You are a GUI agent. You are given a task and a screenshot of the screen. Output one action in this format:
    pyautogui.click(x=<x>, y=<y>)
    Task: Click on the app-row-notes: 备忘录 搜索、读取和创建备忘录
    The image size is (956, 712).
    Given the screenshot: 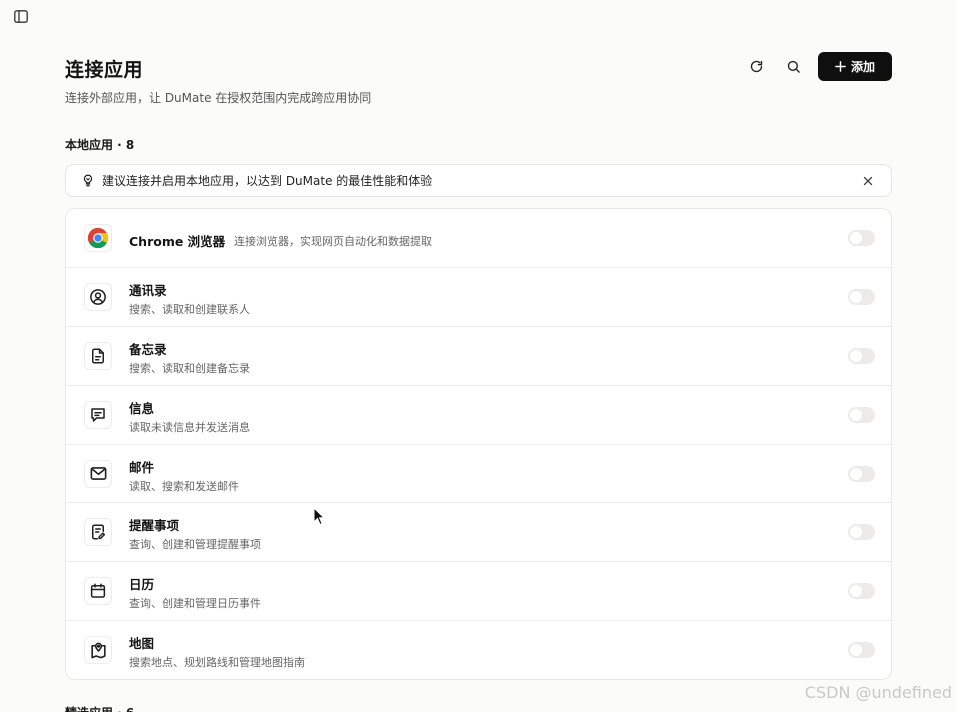 What is the action you would take?
    pyautogui.click(x=478, y=356)
    